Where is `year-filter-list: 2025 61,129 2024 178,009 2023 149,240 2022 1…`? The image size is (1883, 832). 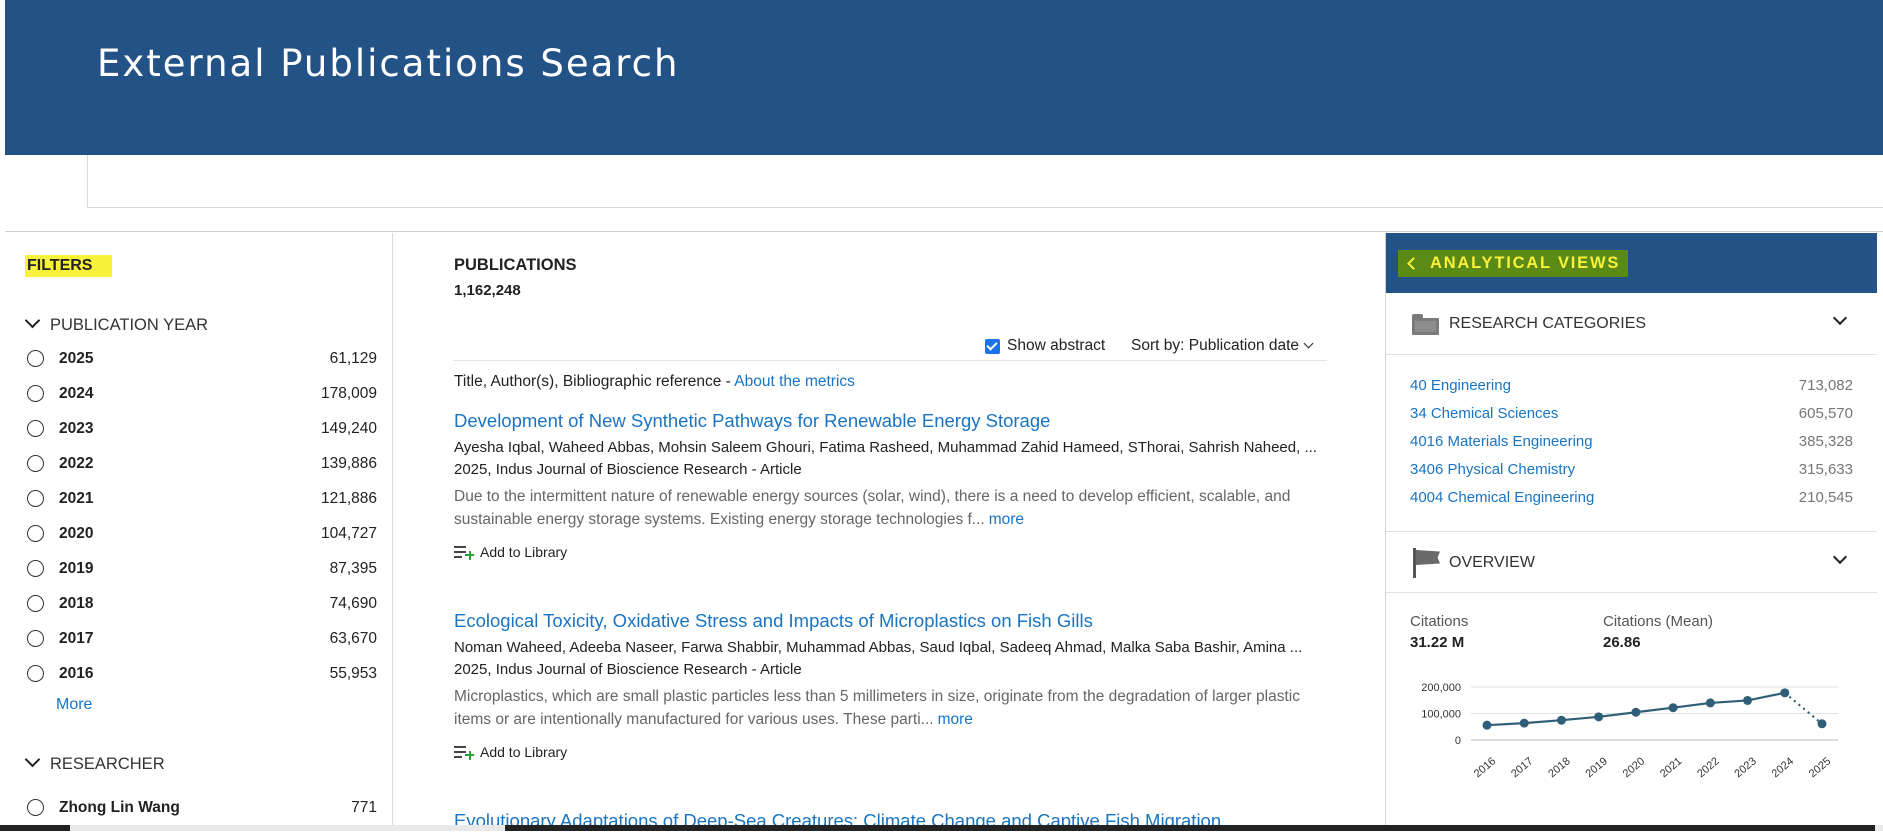 year-filter-list: 2025 61,129 2024 178,009 2023 149,240 2022 1… is located at coordinates (202, 516).